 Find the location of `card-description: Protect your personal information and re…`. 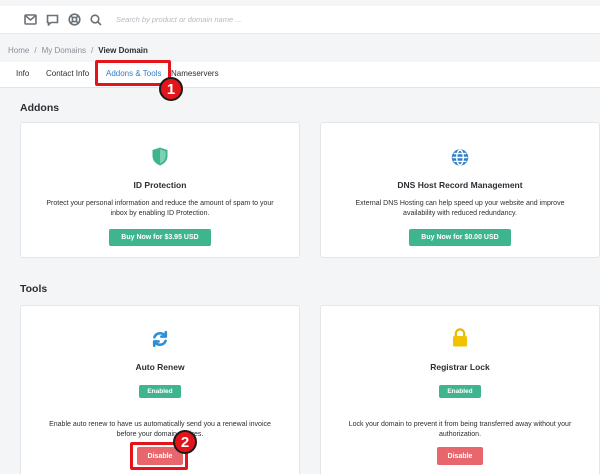

card-description: Protect your personal information and re… is located at coordinates (160, 209).